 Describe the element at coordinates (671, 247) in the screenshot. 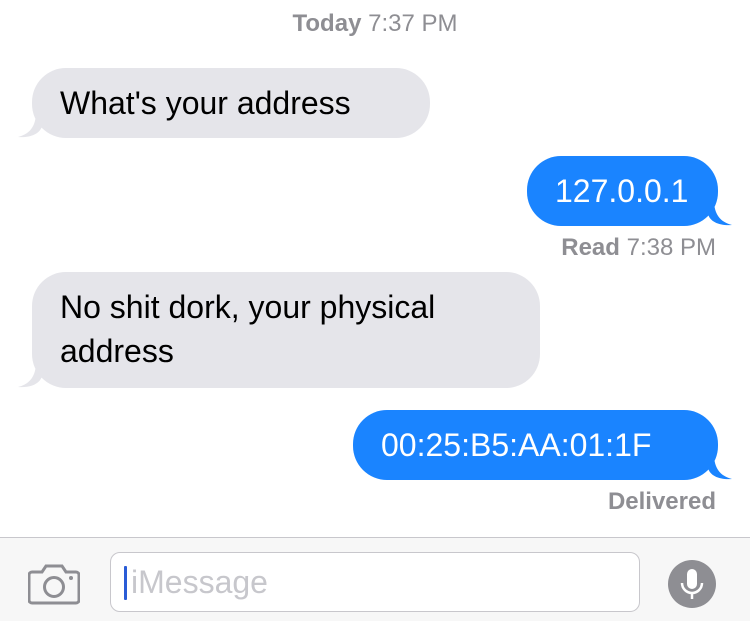

I see `read-time: 7:38 PM` at that location.